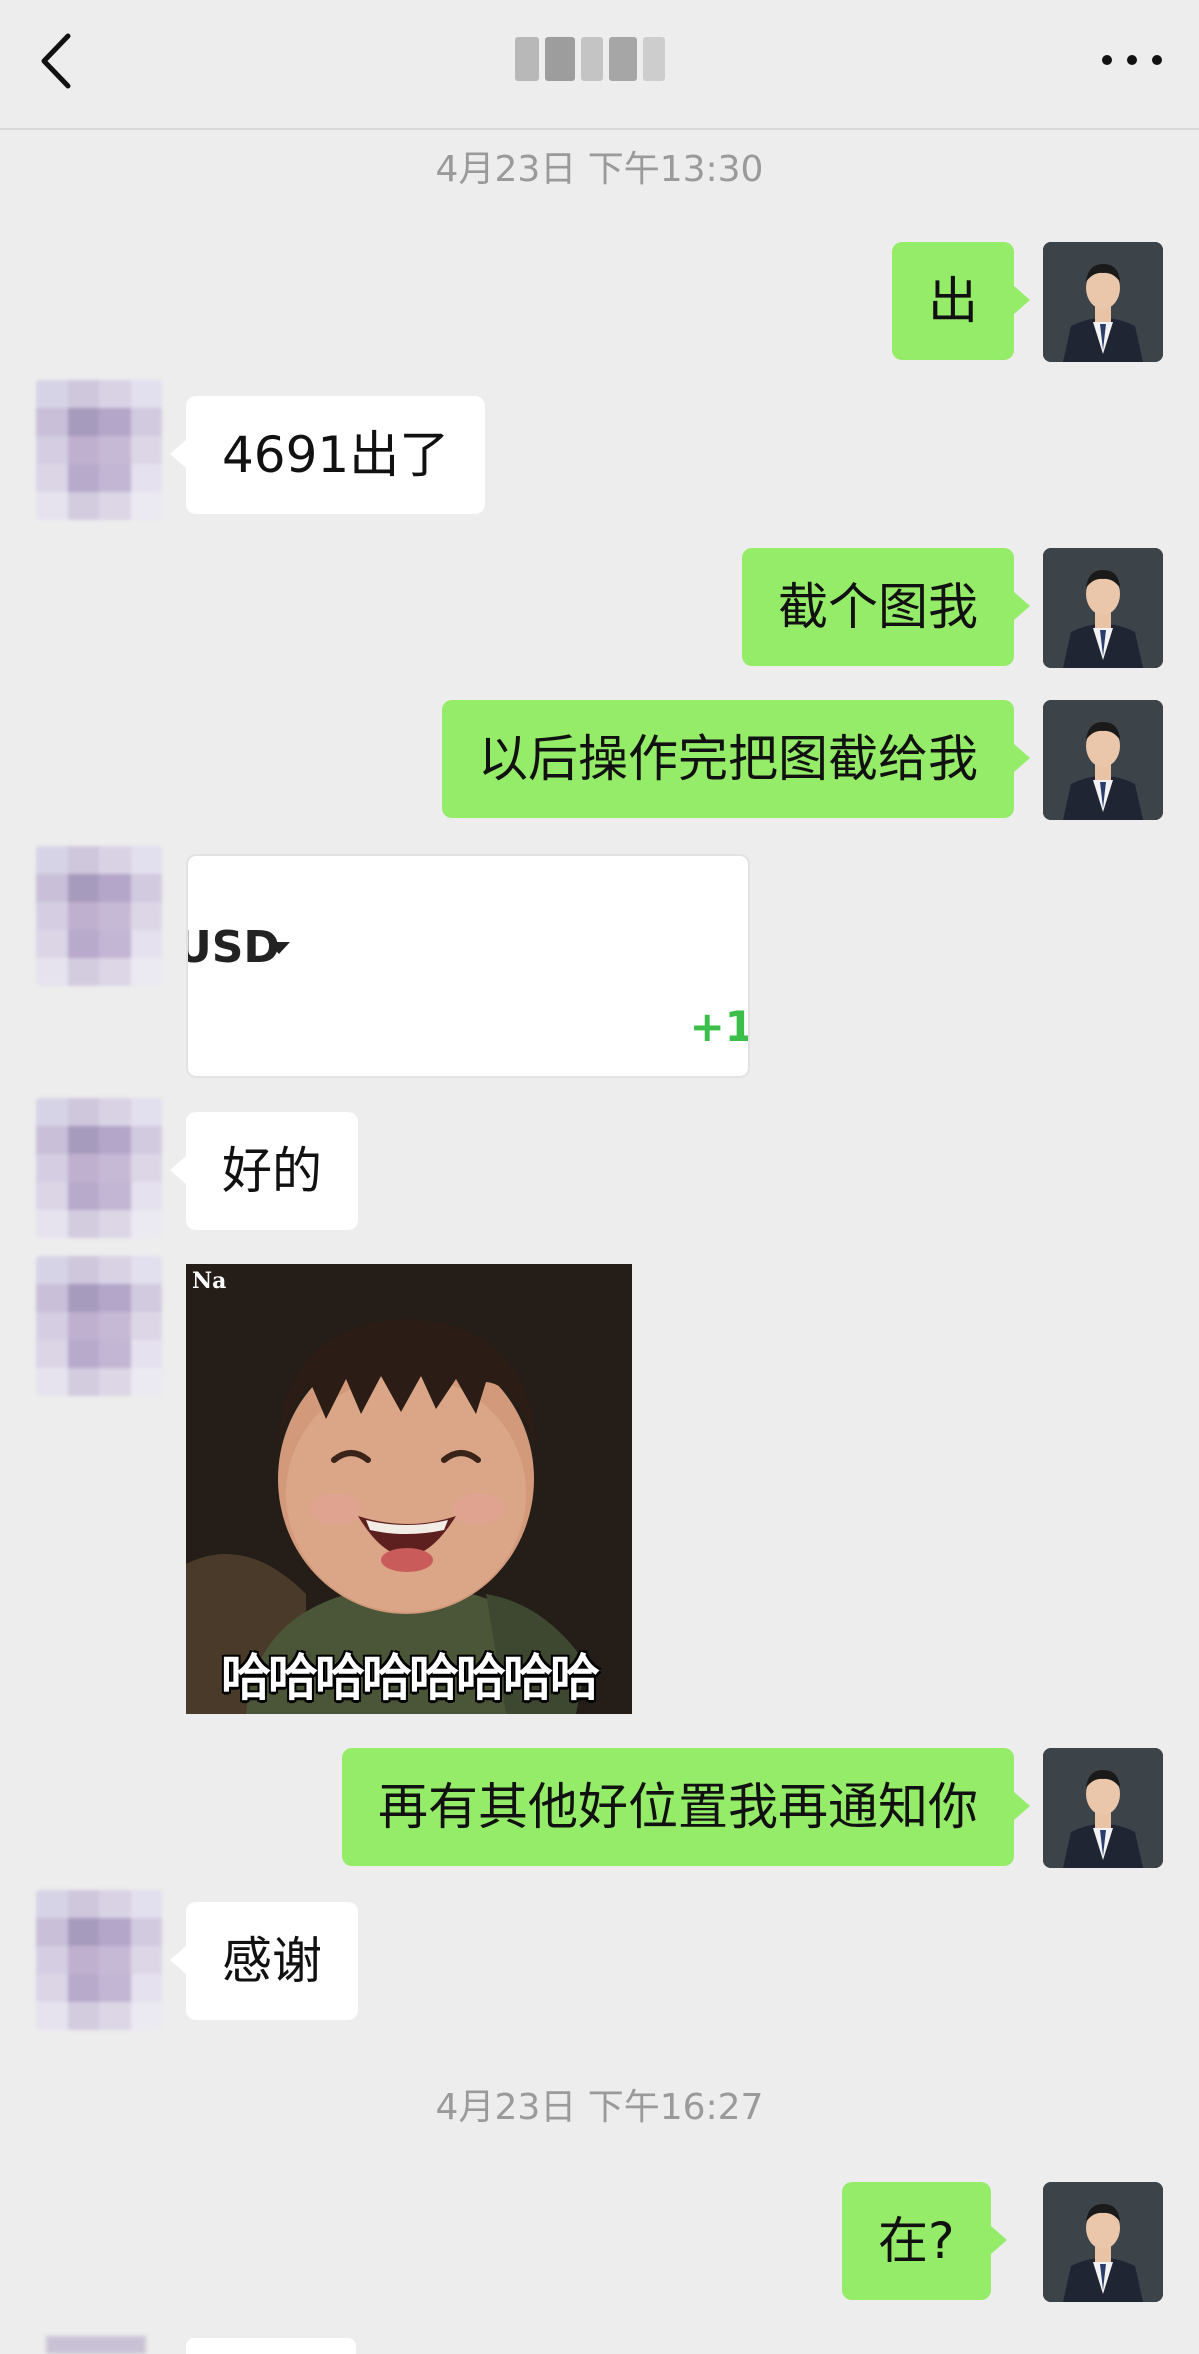 This screenshot has height=2354, width=1199. Describe the element at coordinates (410, 1678) in the screenshot. I see `sticker-caption: 哈哈哈哈哈哈哈哈` at that location.